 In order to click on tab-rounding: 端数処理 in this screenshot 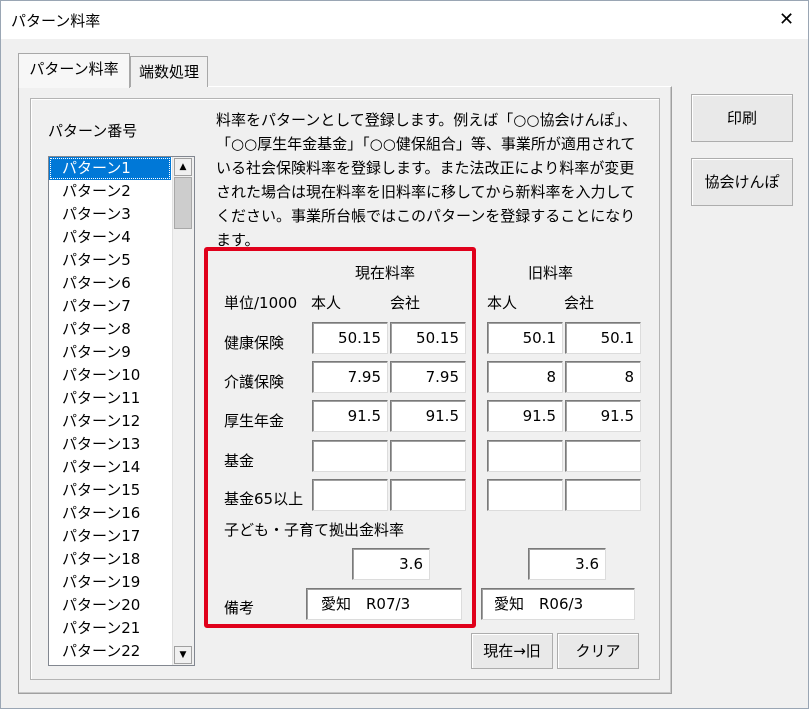, I will do `click(169, 71)`.